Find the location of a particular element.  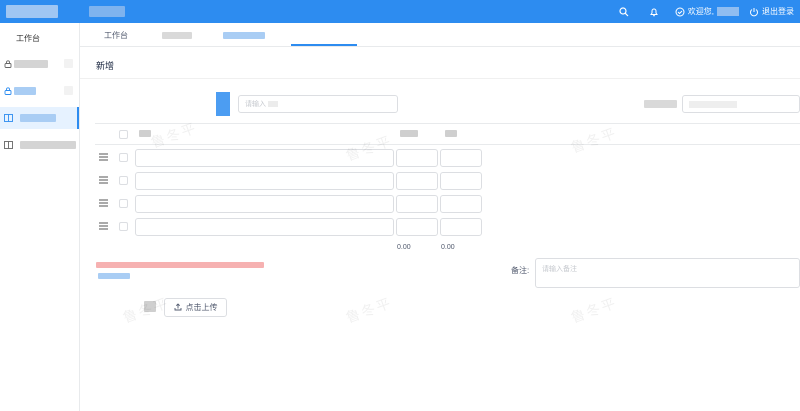

total-qty: 0.00 is located at coordinates (404, 247).